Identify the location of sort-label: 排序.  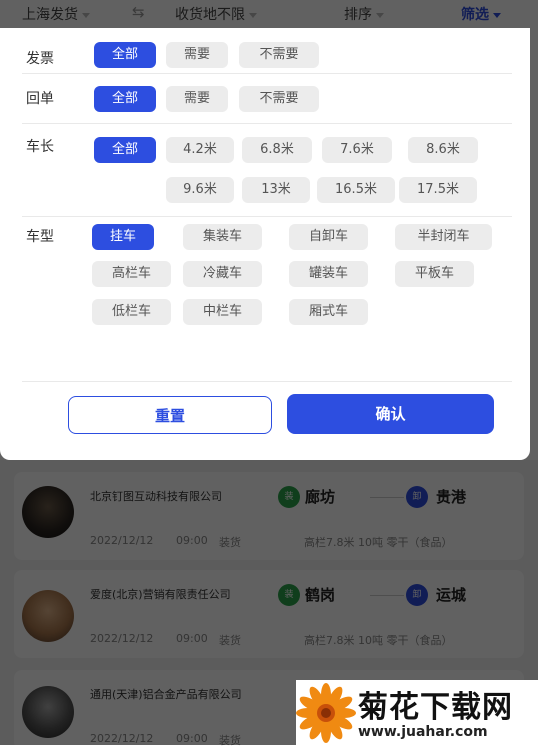
(358, 15).